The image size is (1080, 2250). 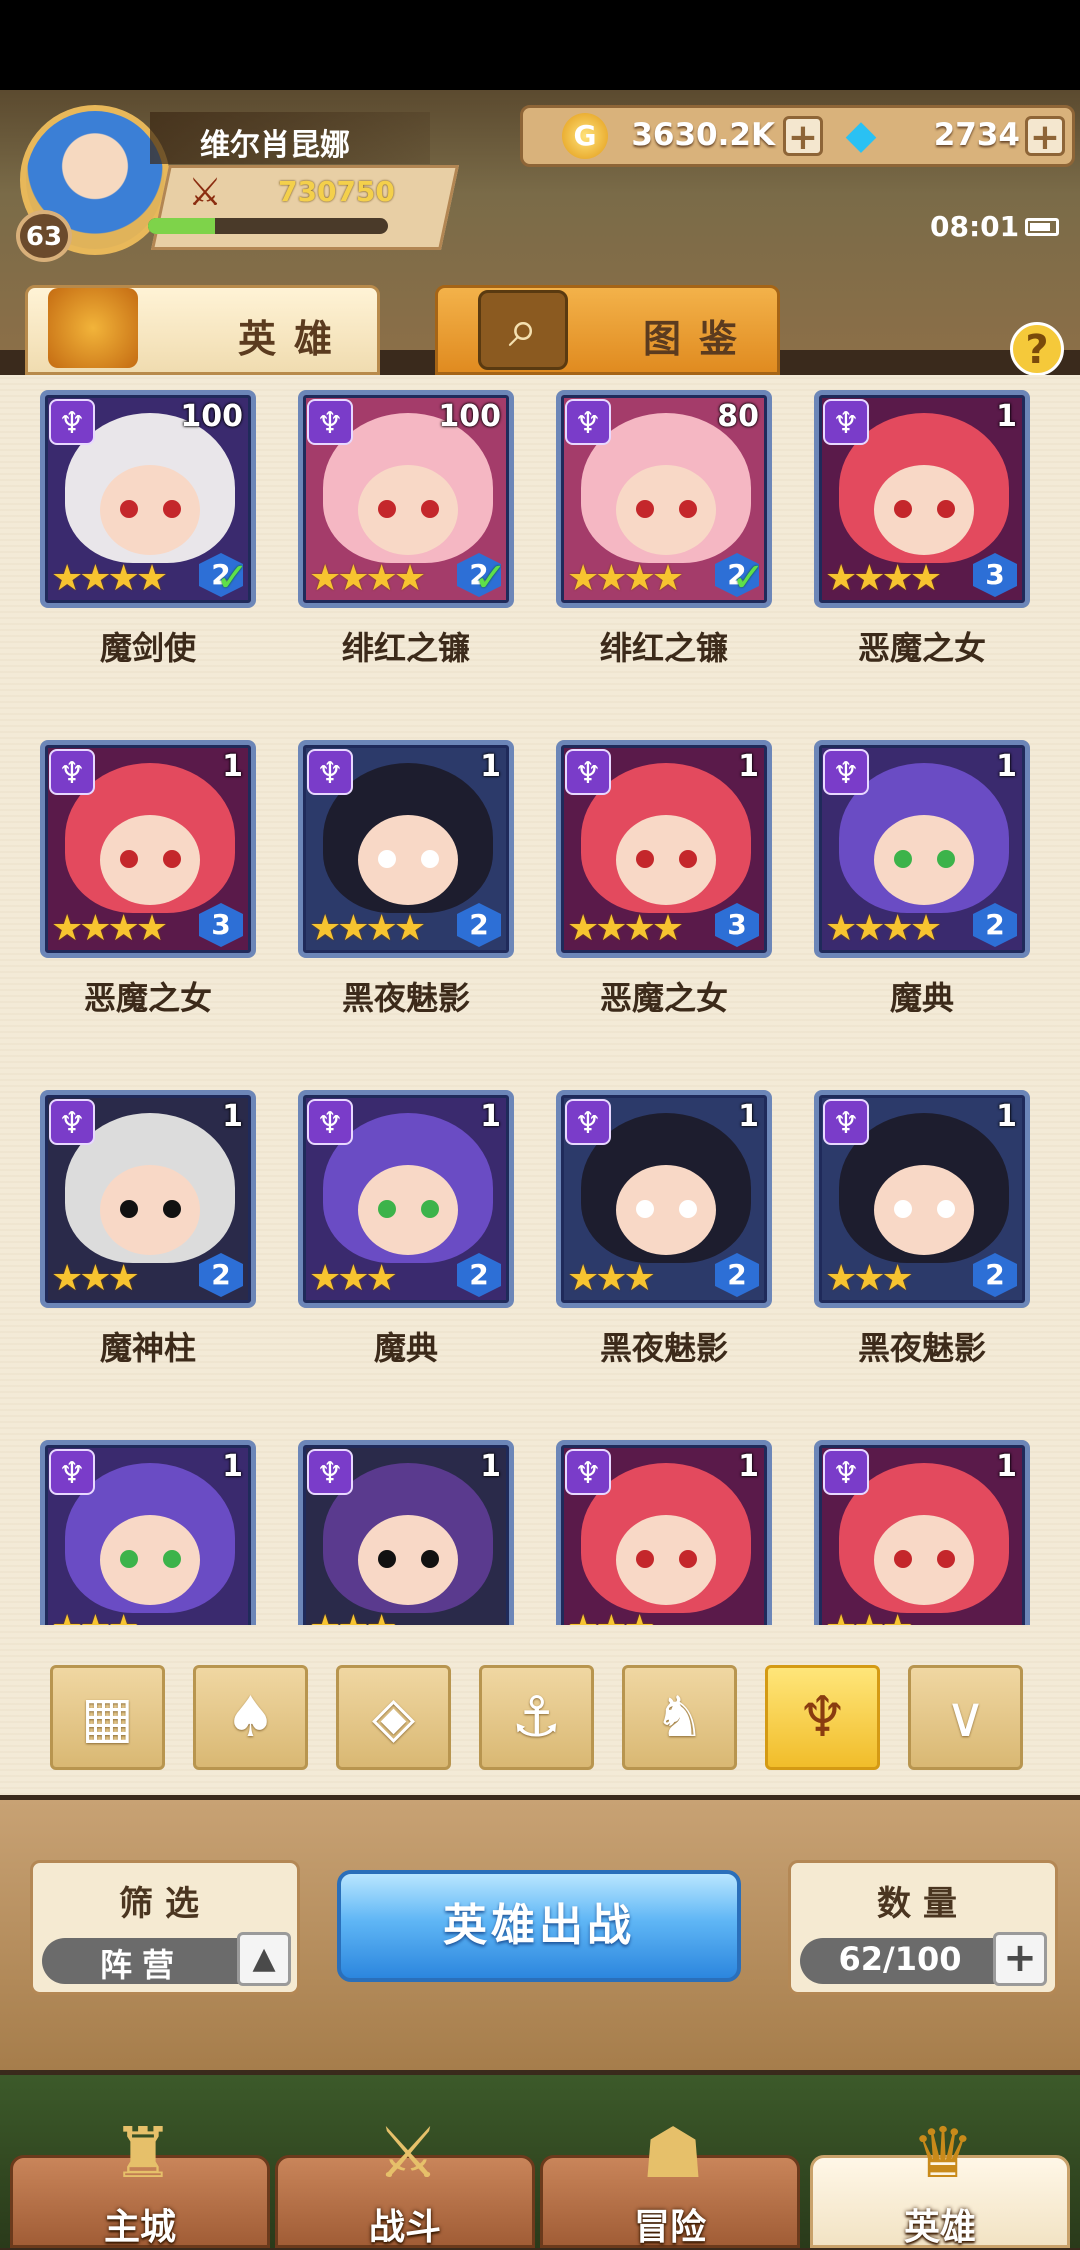 I want to click on help-button: ?, so click(x=1037, y=349).